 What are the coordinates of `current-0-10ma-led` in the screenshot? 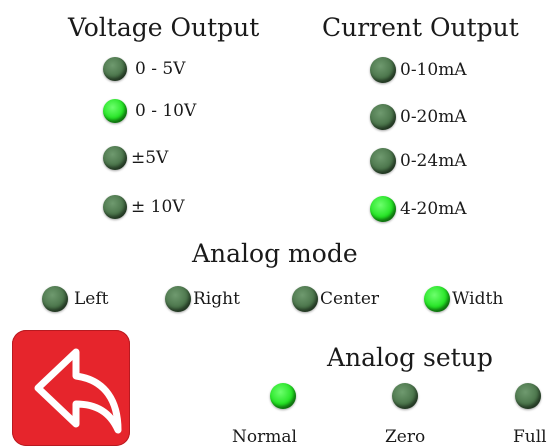 It's located at (383, 70).